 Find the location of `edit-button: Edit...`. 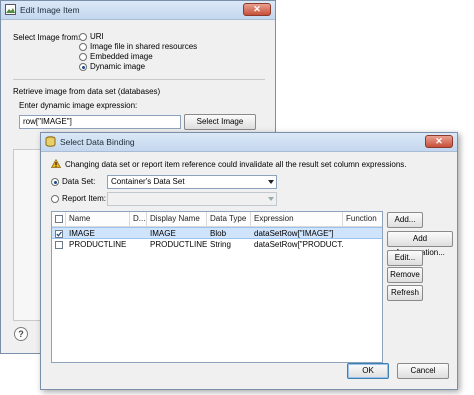

edit-button: Edit... is located at coordinates (405, 258).